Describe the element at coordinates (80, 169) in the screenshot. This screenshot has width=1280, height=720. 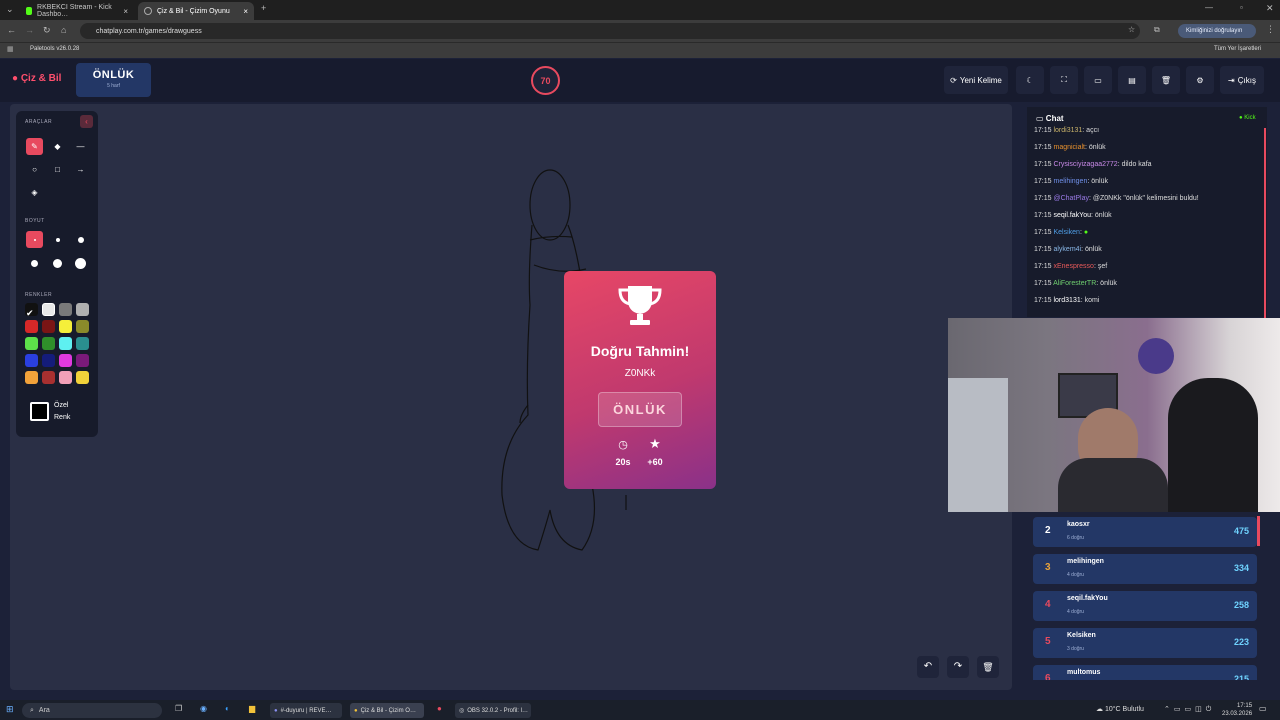
I see `arrow-tool: →` at that location.